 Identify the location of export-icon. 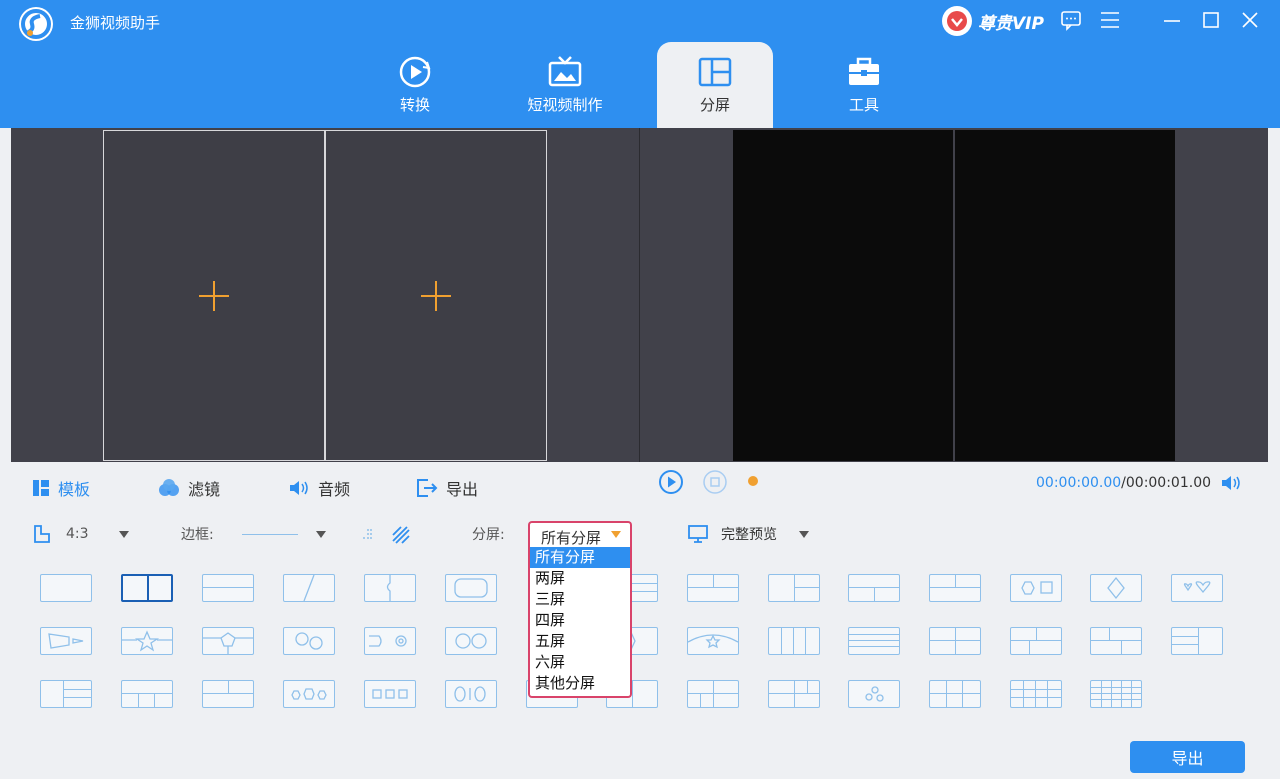
(427, 488).